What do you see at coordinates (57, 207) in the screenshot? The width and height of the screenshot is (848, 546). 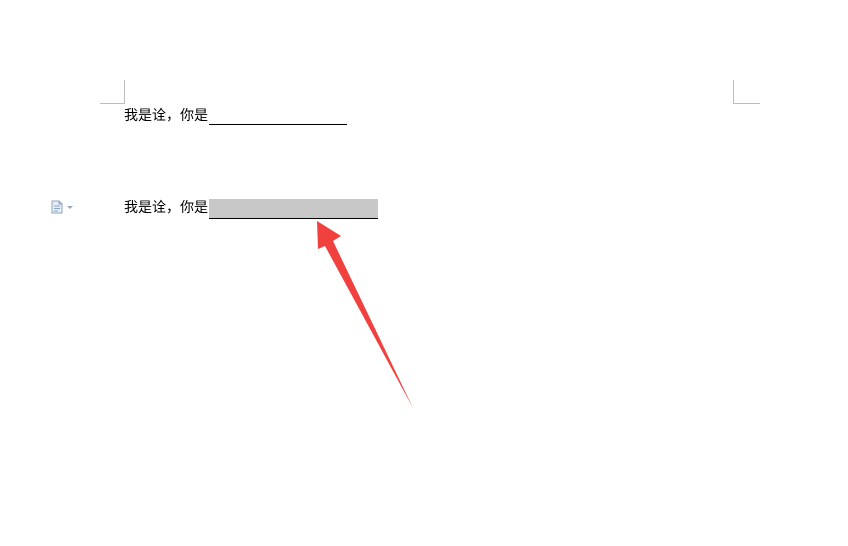 I see `paste-options-icon` at bounding box center [57, 207].